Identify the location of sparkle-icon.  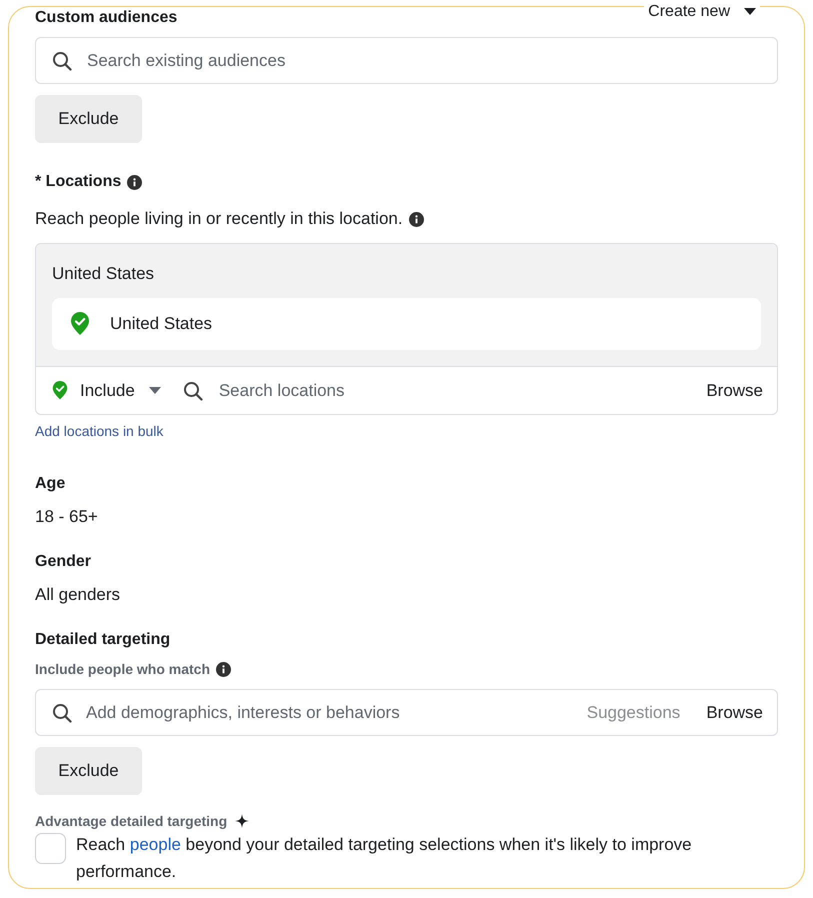
(242, 821).